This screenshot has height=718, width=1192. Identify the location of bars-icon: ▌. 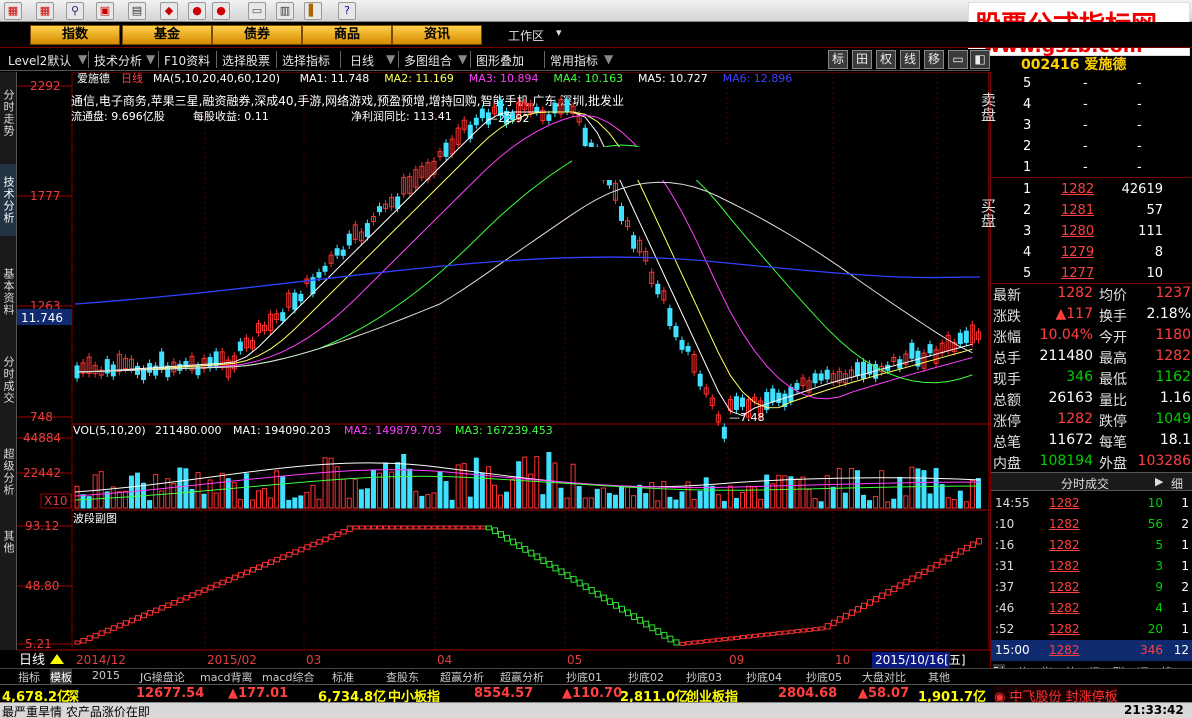
(313, 11).